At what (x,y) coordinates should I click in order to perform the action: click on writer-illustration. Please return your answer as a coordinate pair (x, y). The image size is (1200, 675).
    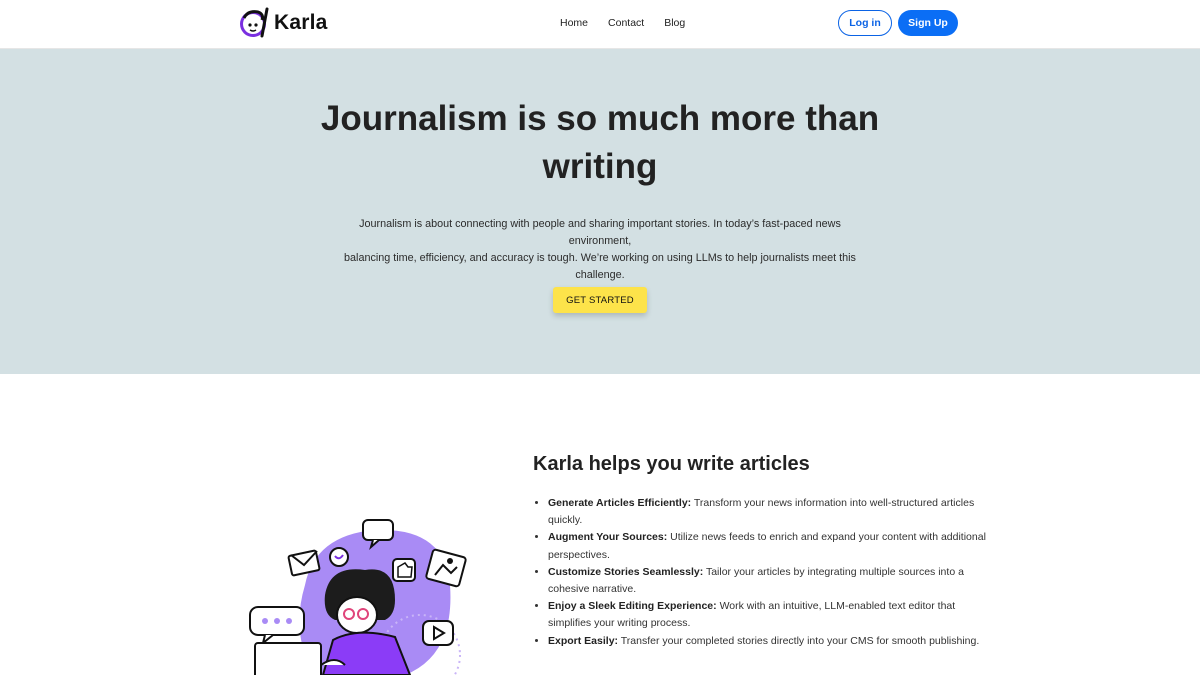
    Looking at the image, I should click on (360, 595).